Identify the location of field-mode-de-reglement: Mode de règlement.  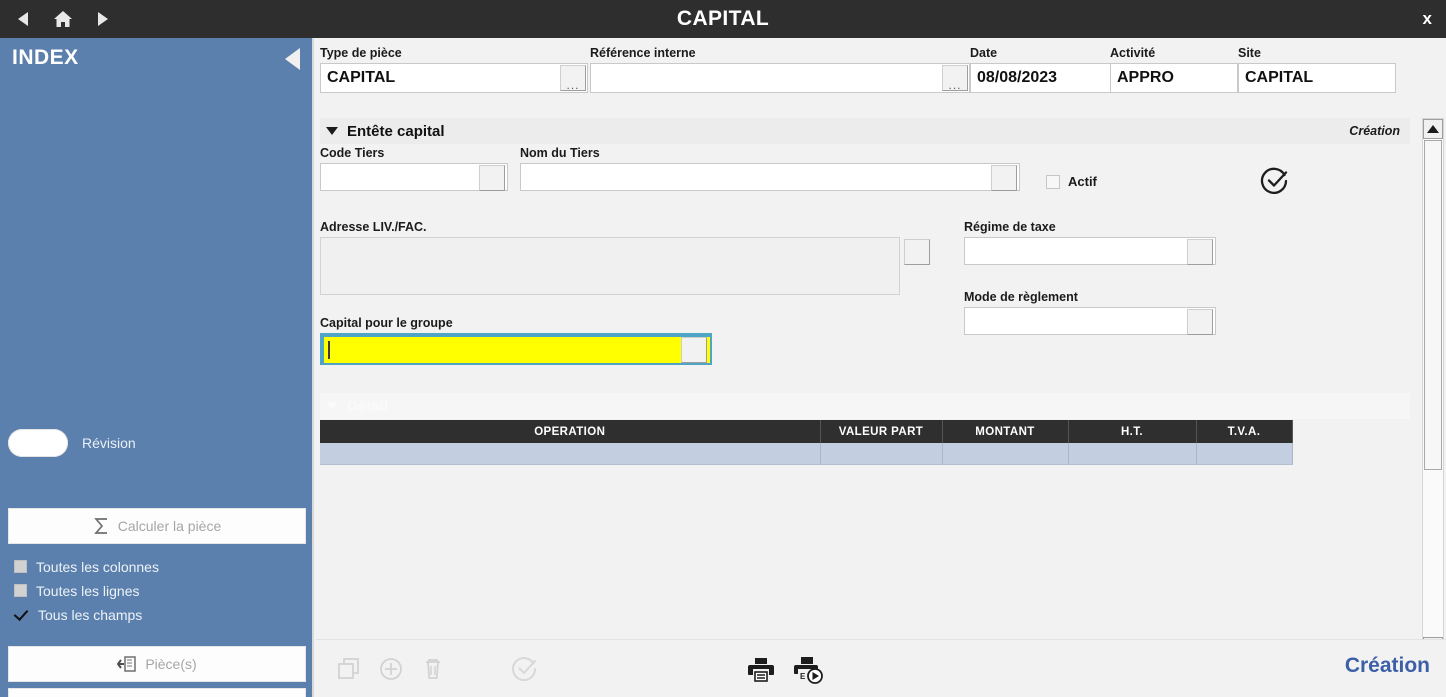
(1090, 312).